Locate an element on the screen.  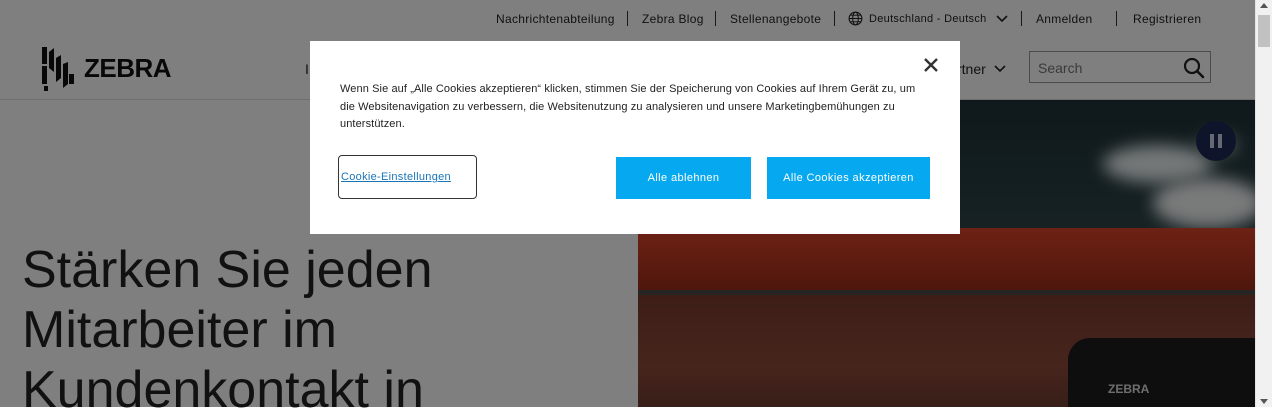
cookie-settings-button: Cookie-Einstellungen is located at coordinates (407, 177).